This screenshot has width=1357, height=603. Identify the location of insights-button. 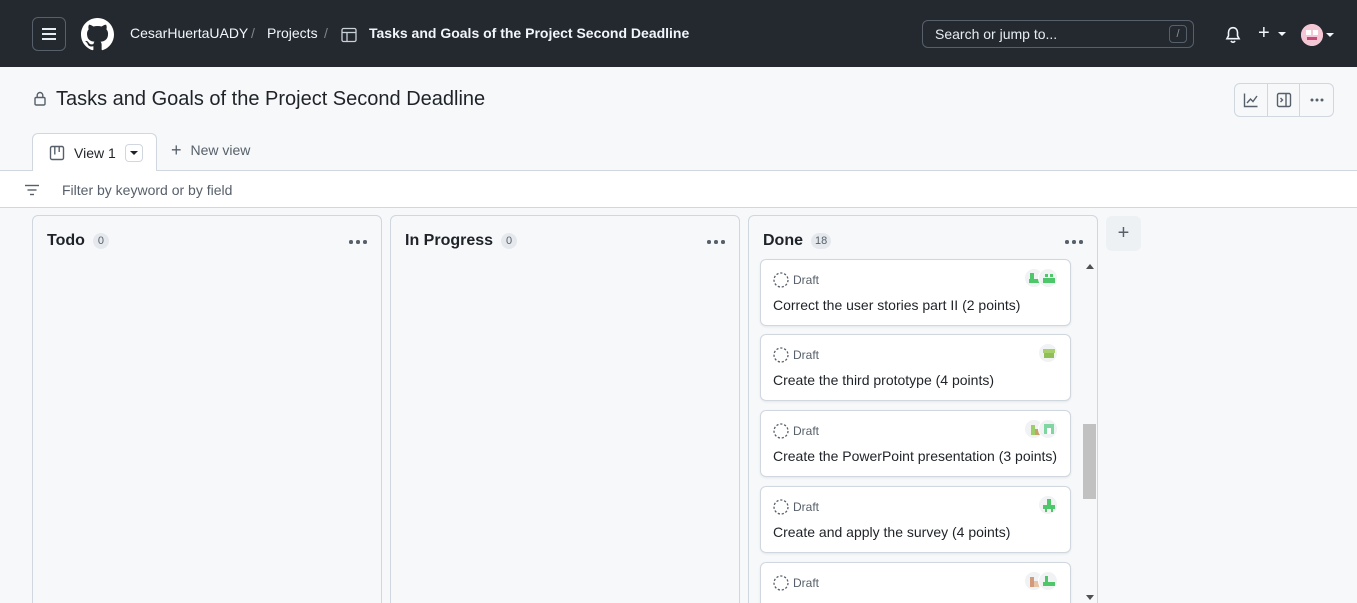
(1251, 100).